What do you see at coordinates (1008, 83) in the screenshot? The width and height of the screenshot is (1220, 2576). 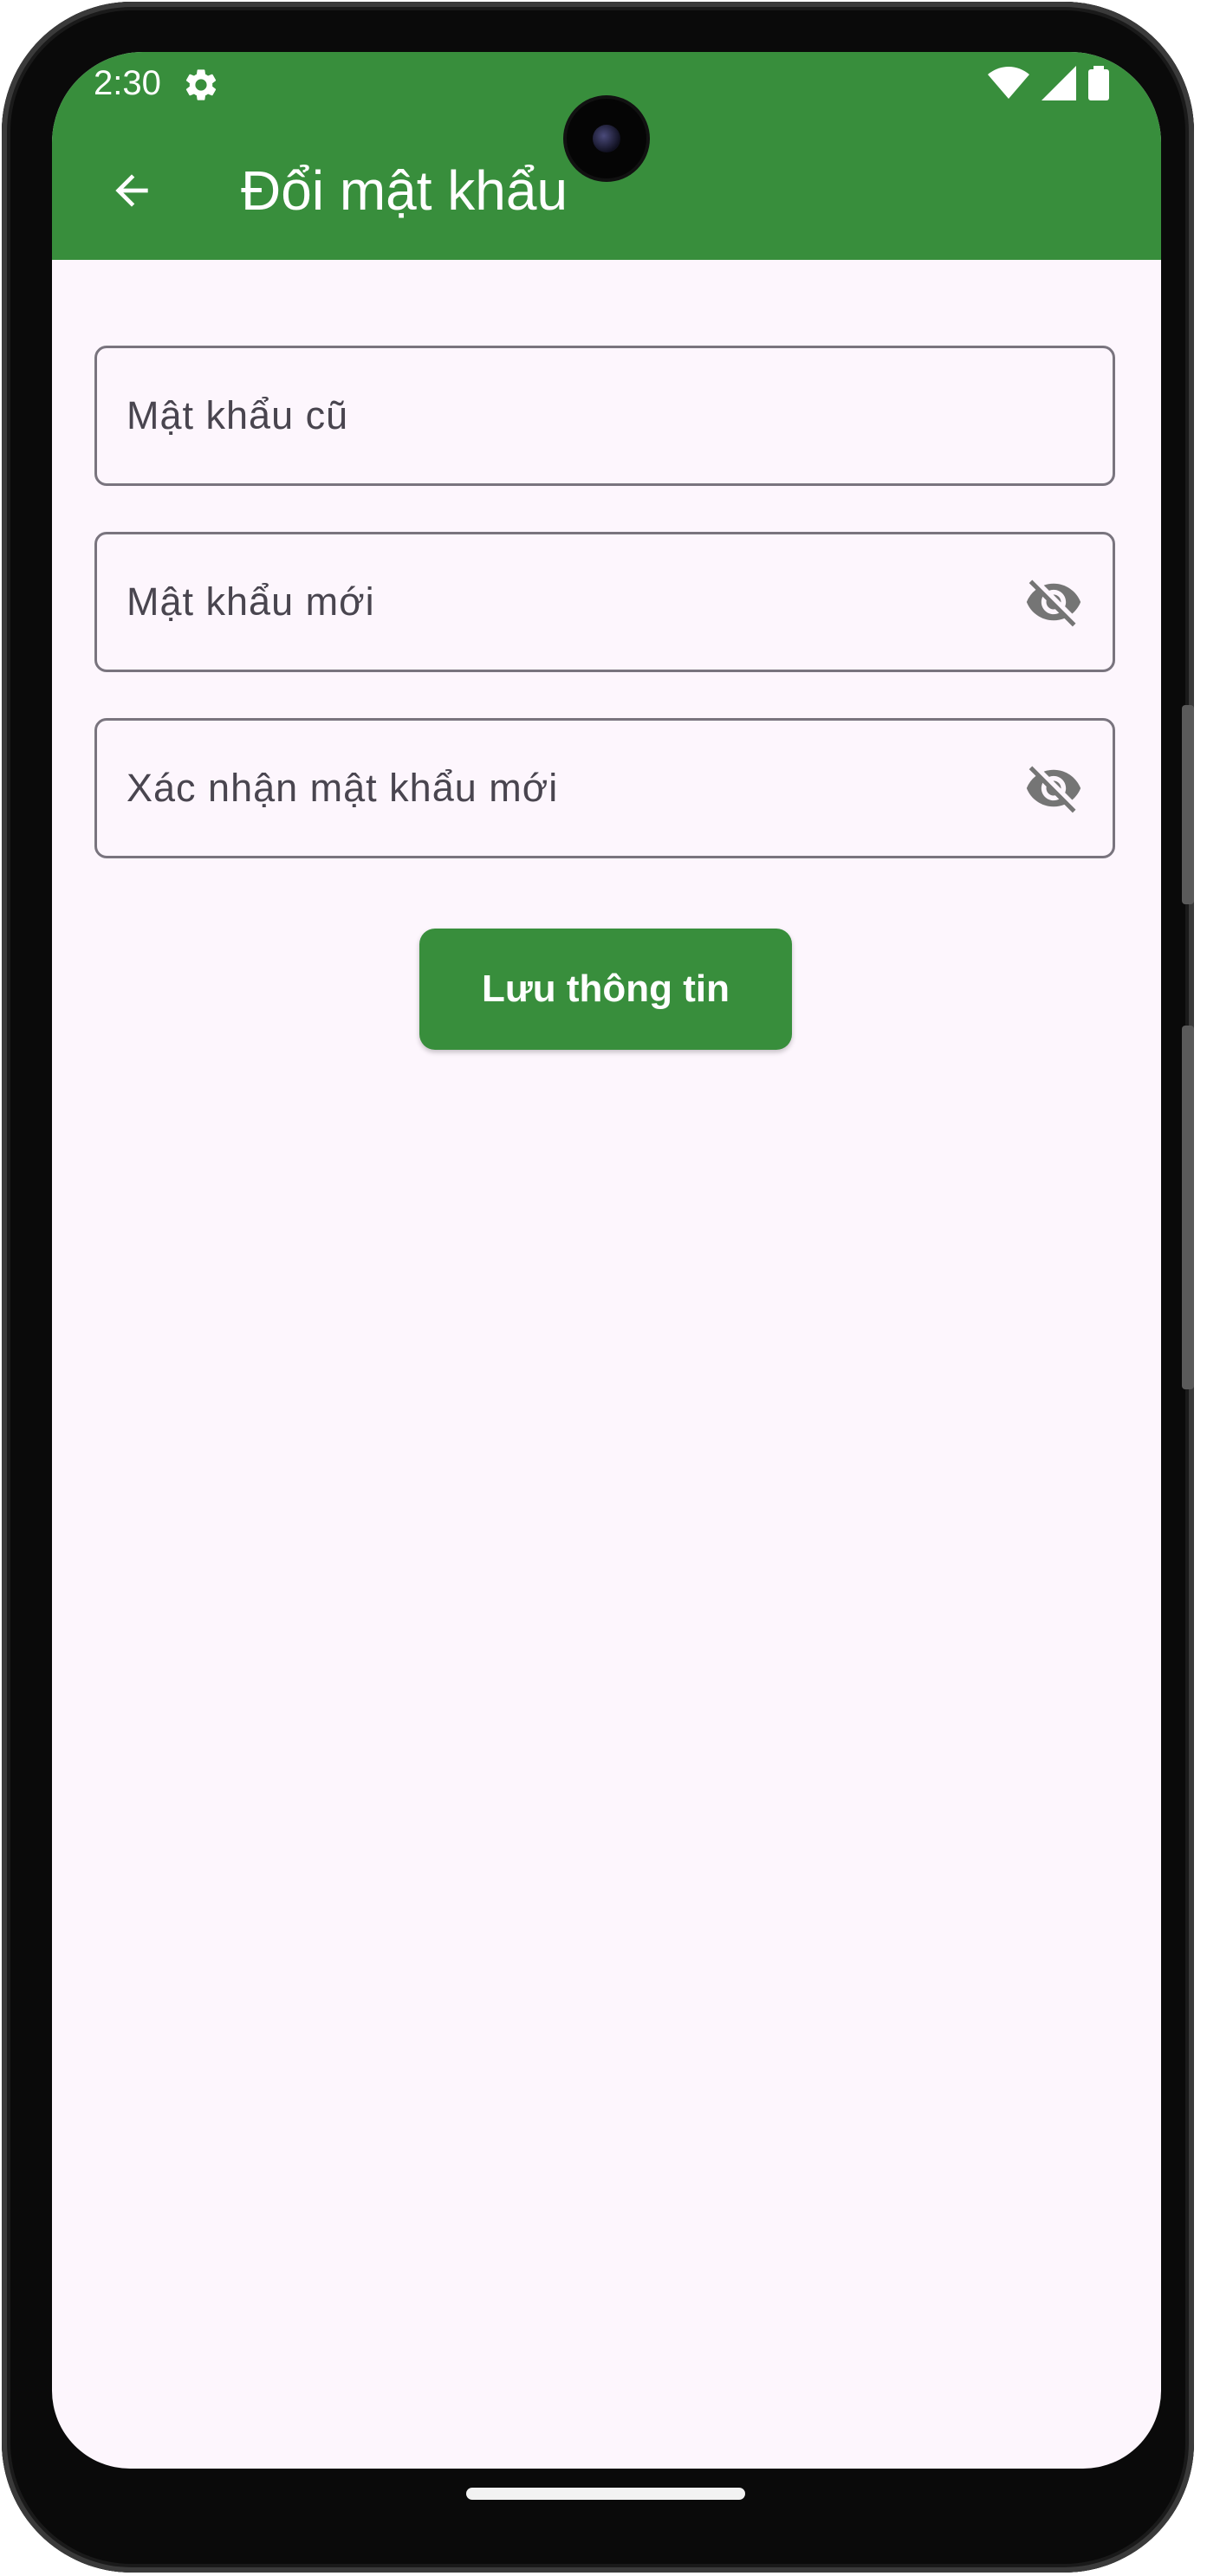 I see `wifi-icon` at bounding box center [1008, 83].